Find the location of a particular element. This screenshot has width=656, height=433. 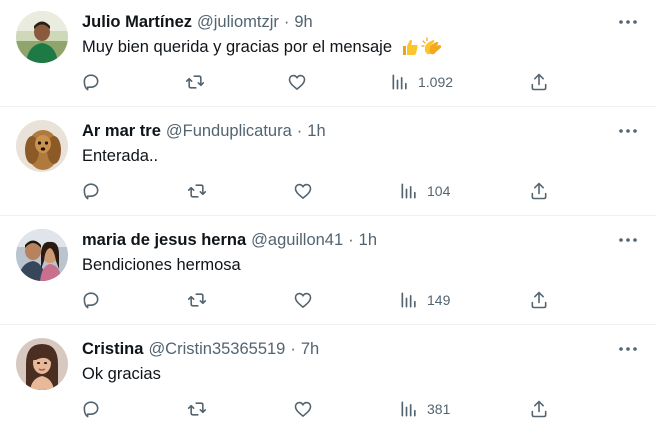

thumbs-up-icon is located at coordinates (410, 47).